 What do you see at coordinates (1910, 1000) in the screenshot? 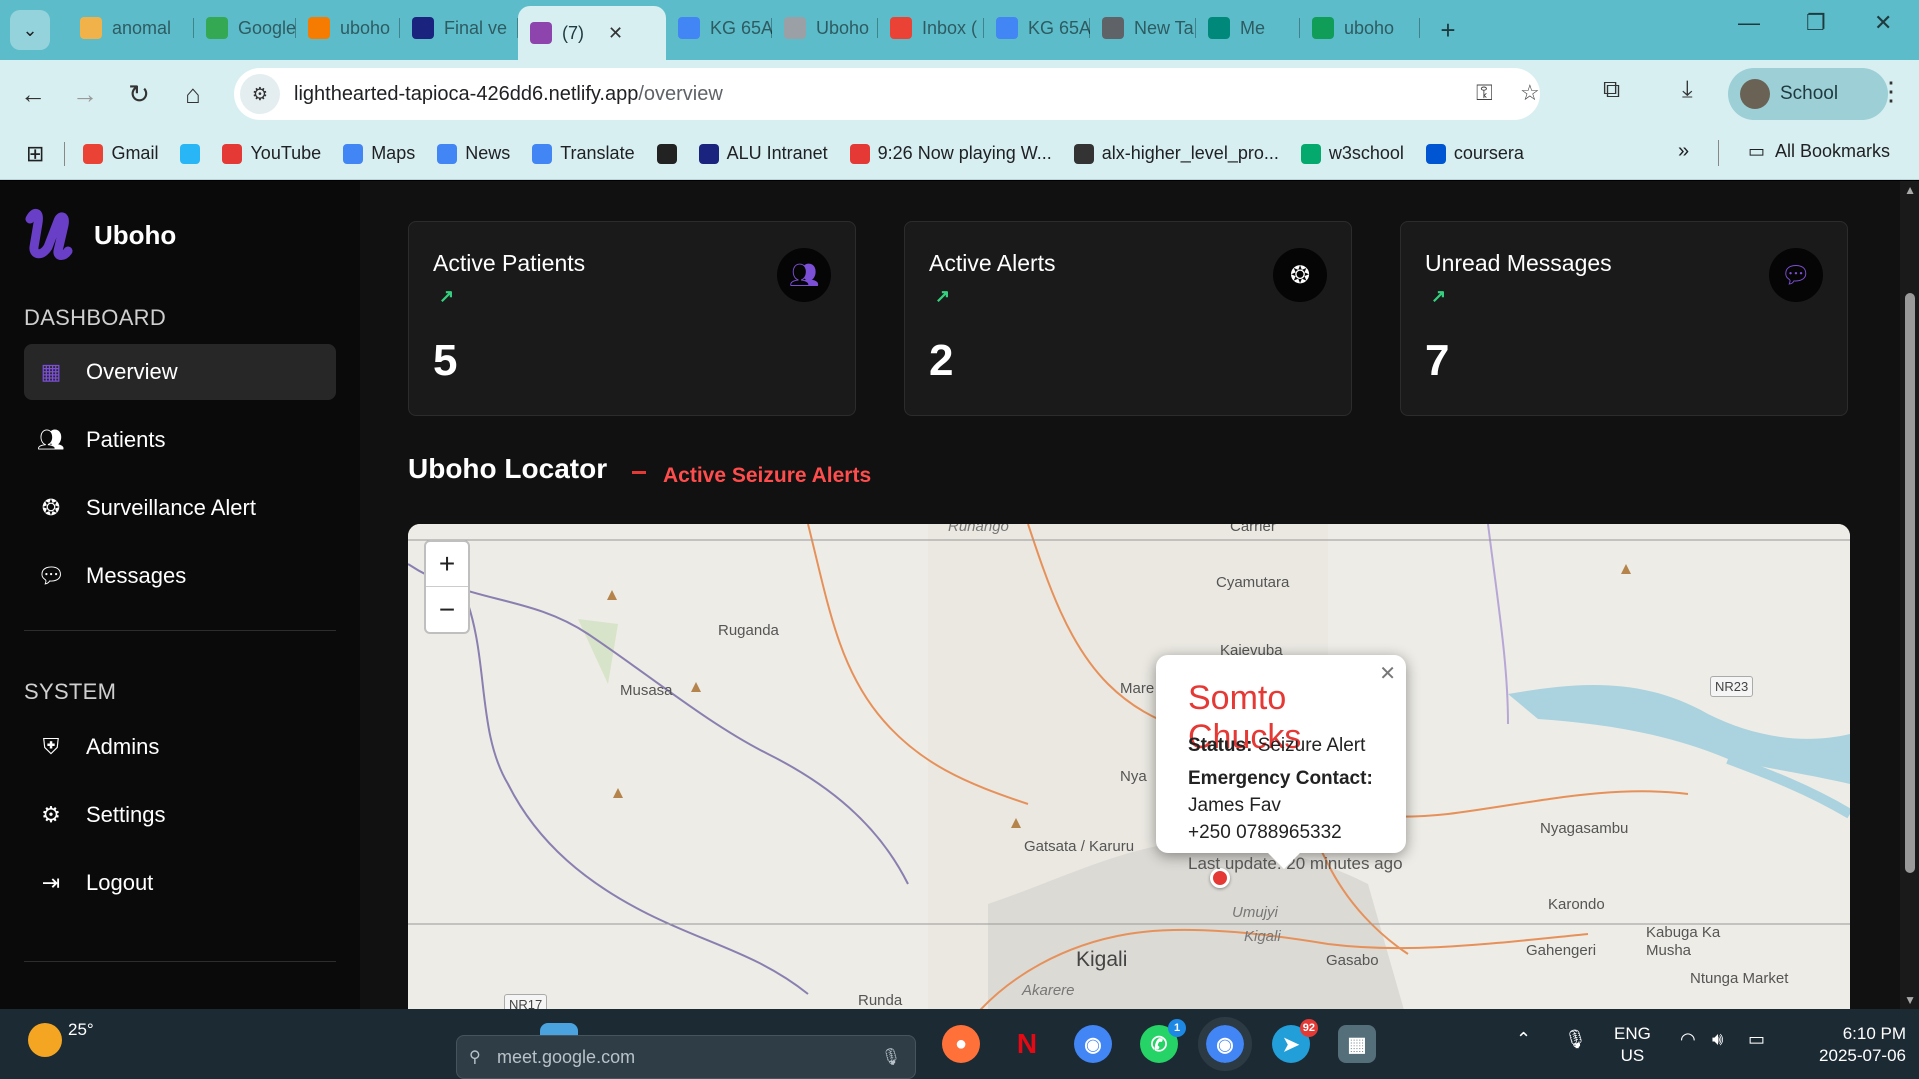
I see `scroll-down-icon: ▼` at bounding box center [1910, 1000].